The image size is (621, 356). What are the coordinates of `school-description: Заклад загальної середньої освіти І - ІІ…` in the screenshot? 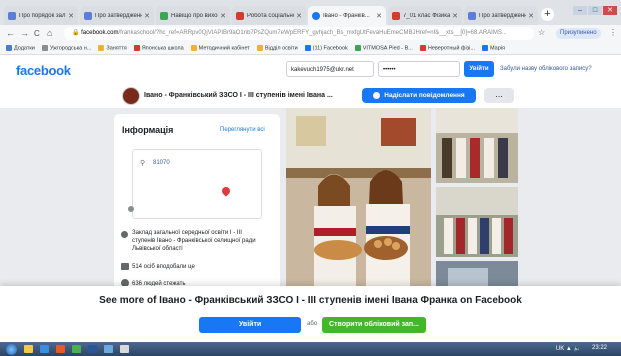 It's located at (194, 241).